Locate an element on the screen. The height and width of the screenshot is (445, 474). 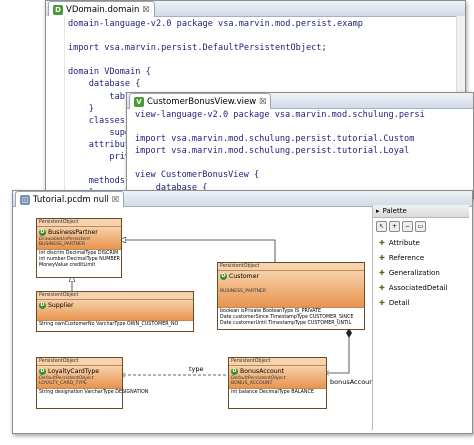
class-header: D Supplier is located at coordinates (115, 310).